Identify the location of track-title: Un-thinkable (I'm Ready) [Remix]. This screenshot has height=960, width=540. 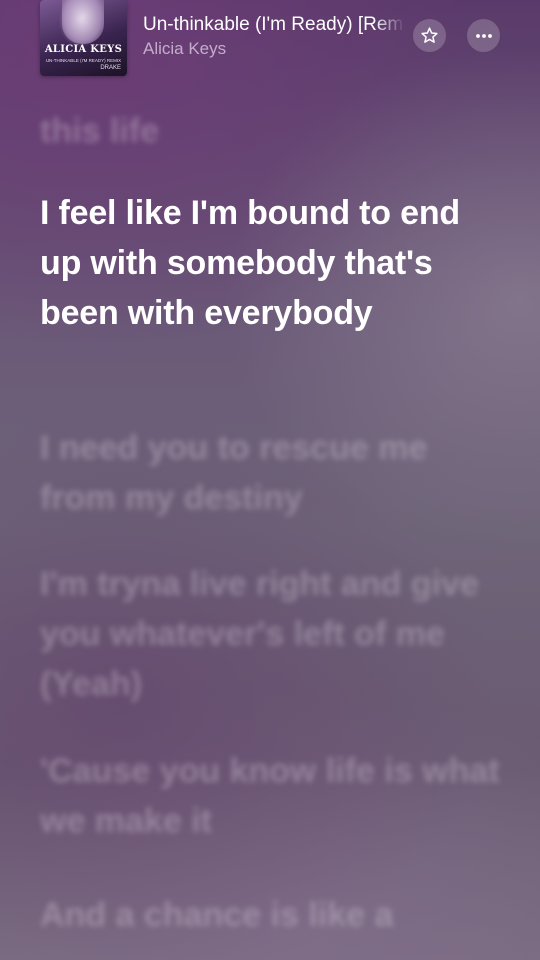
(274, 25).